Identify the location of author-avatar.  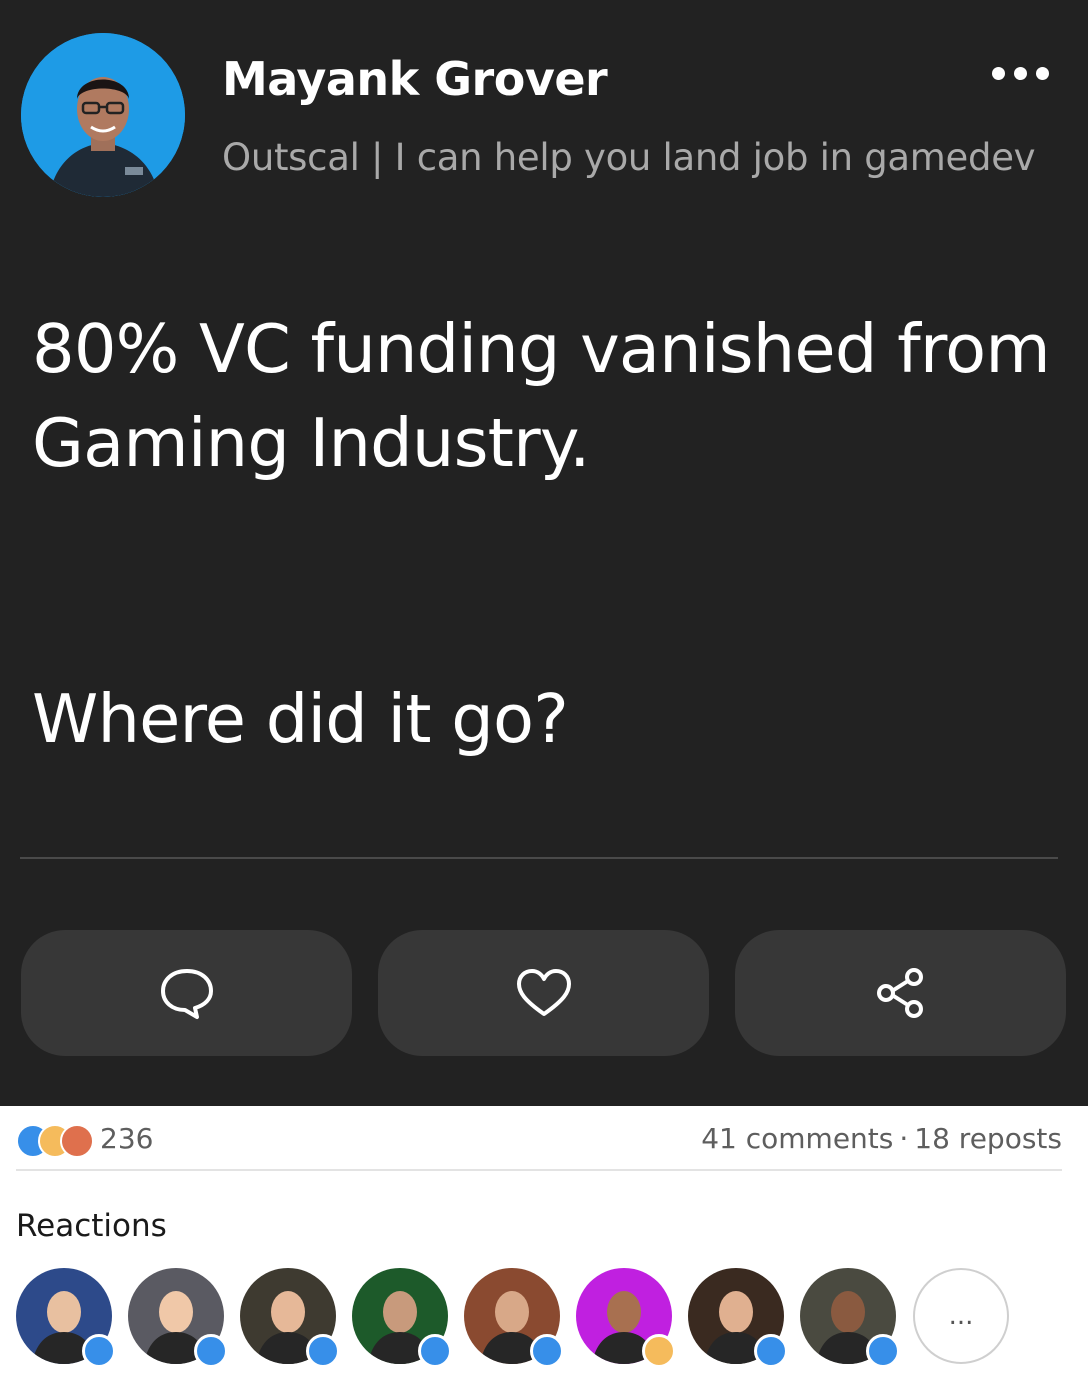
(103, 115).